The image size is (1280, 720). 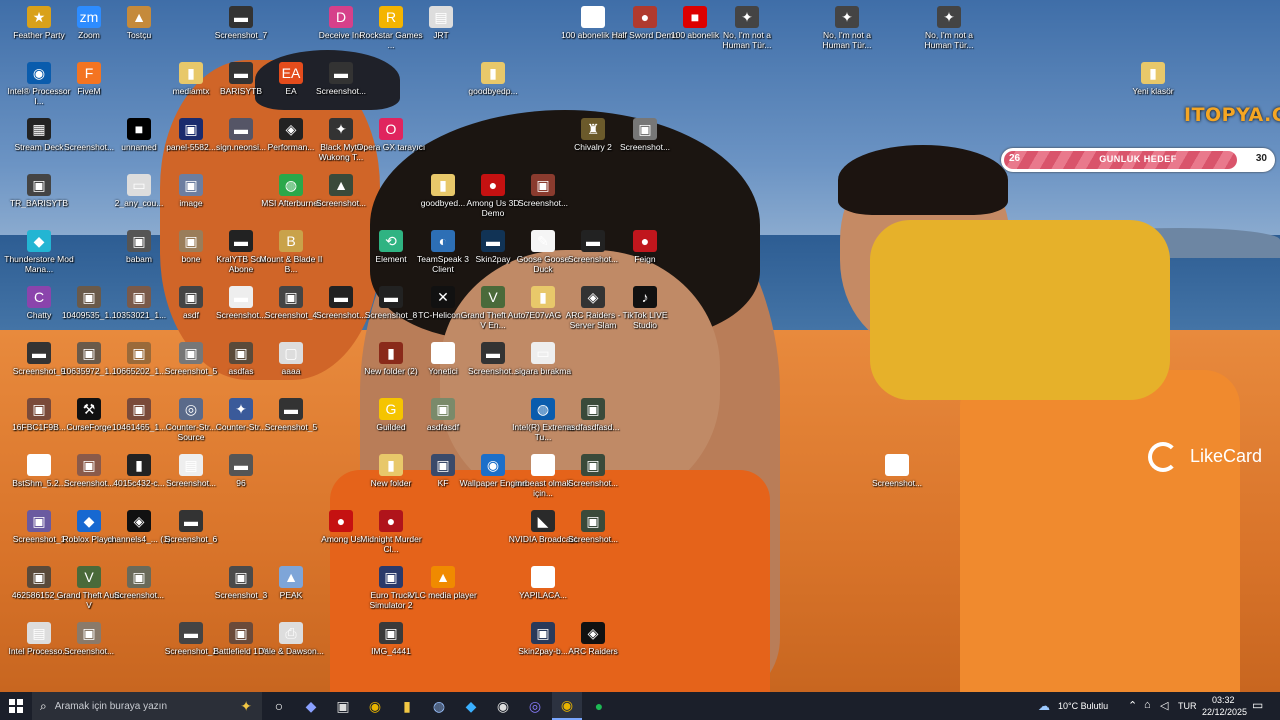 What do you see at coordinates (311, 706) in the screenshot?
I see `taskbar-app-hub: ◆` at bounding box center [311, 706].